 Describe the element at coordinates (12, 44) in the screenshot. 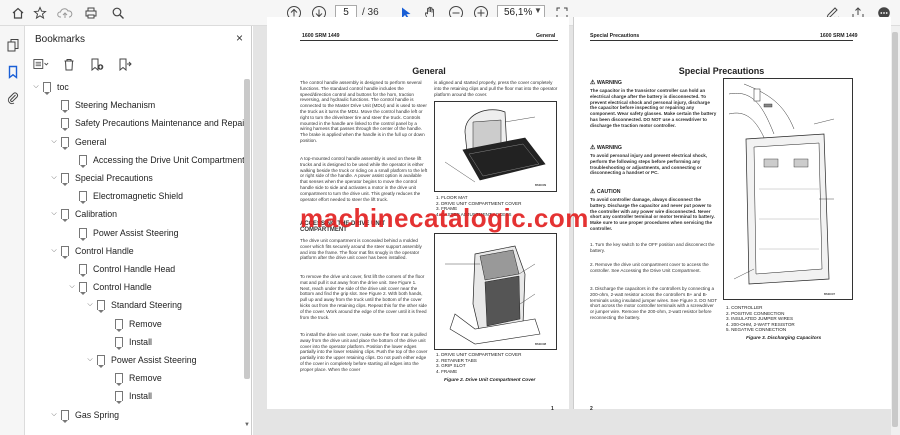

I see `thumbnails-icon` at that location.